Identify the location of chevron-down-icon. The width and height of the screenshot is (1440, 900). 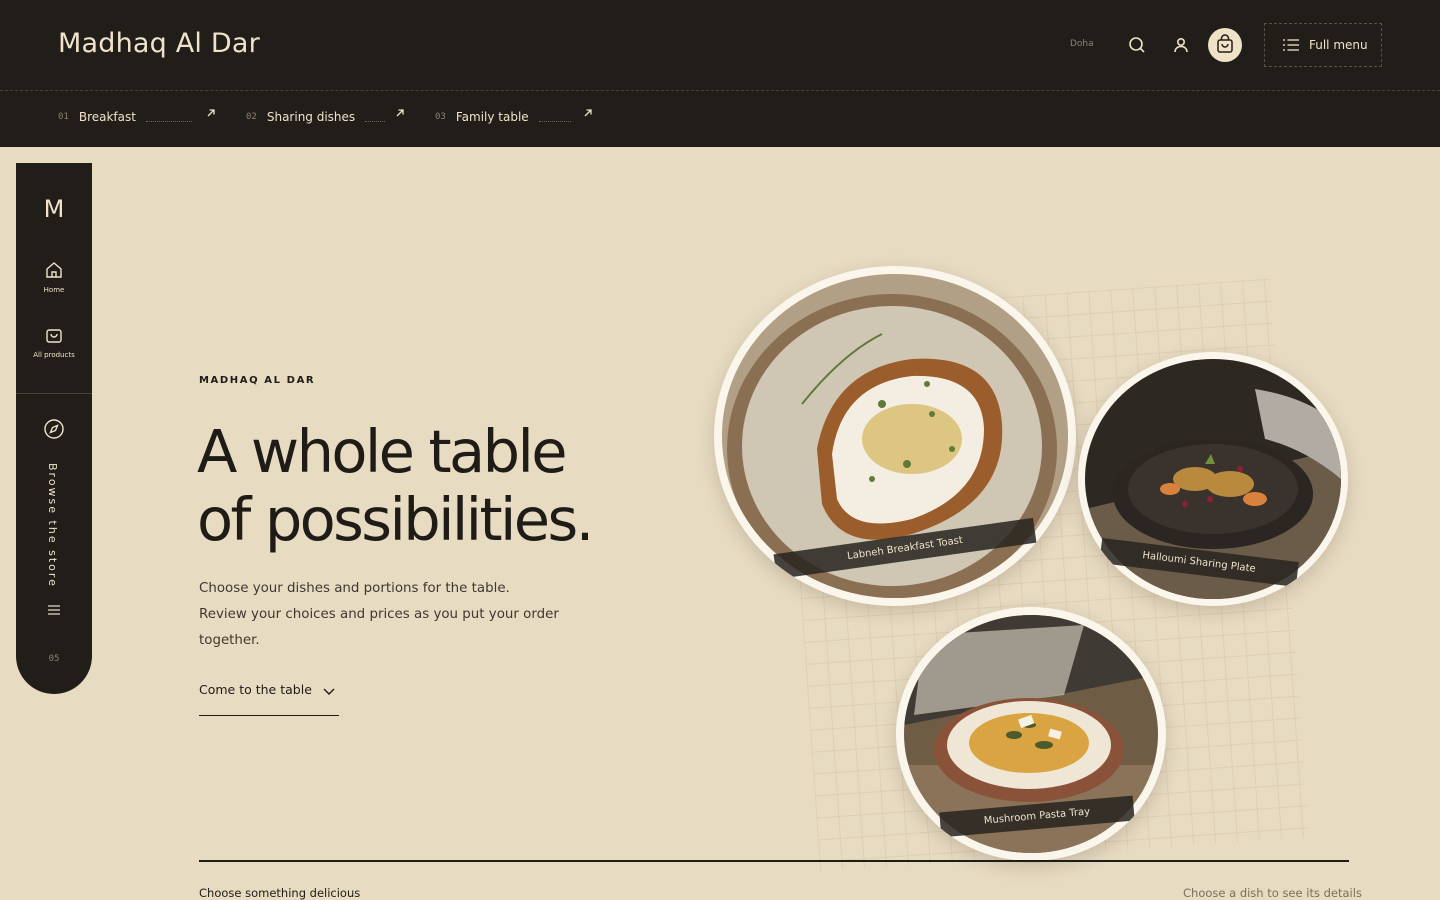
(329, 691).